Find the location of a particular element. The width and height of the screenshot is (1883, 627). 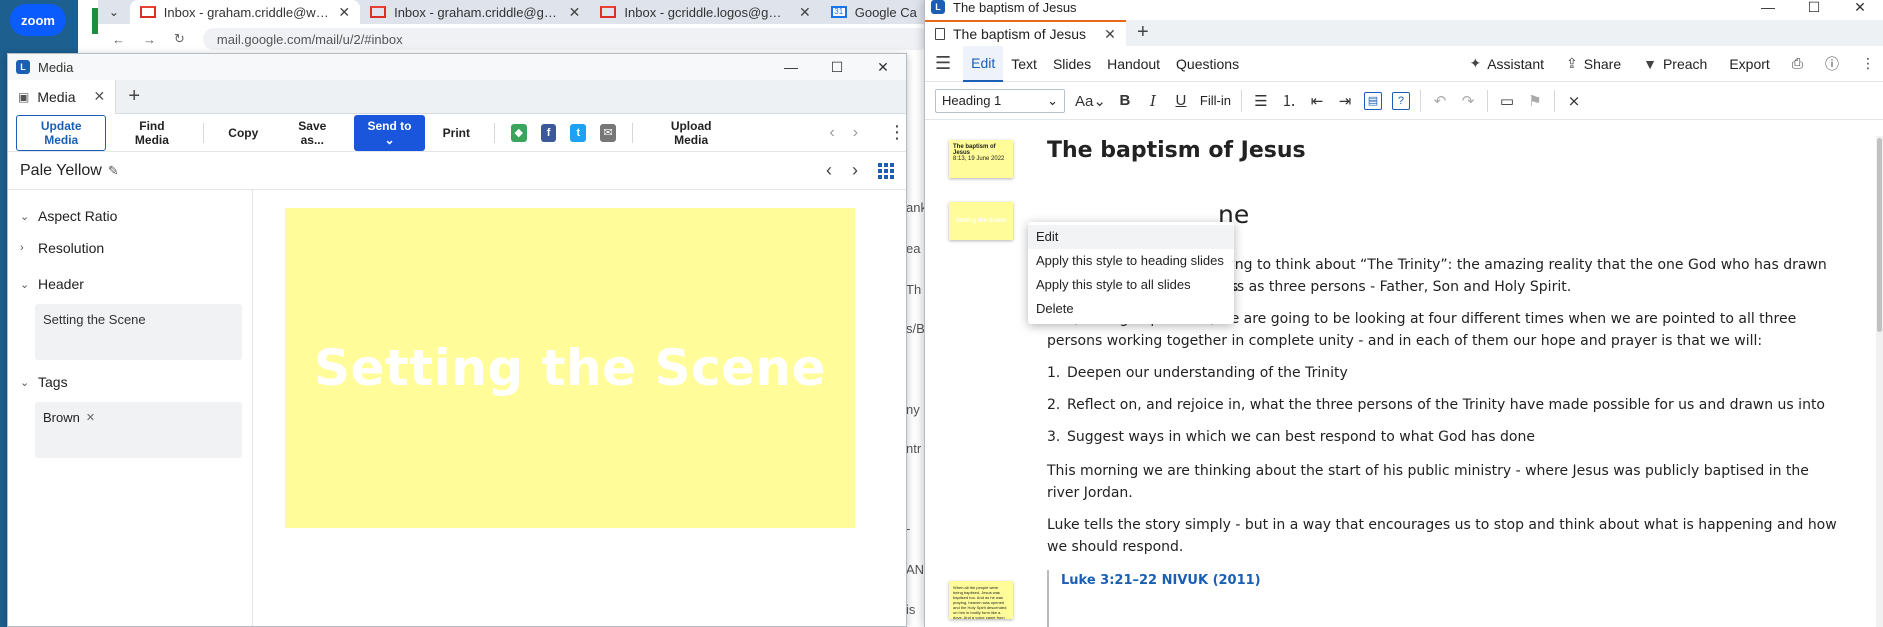

zoom-icon: zoom is located at coordinates (38, 20).